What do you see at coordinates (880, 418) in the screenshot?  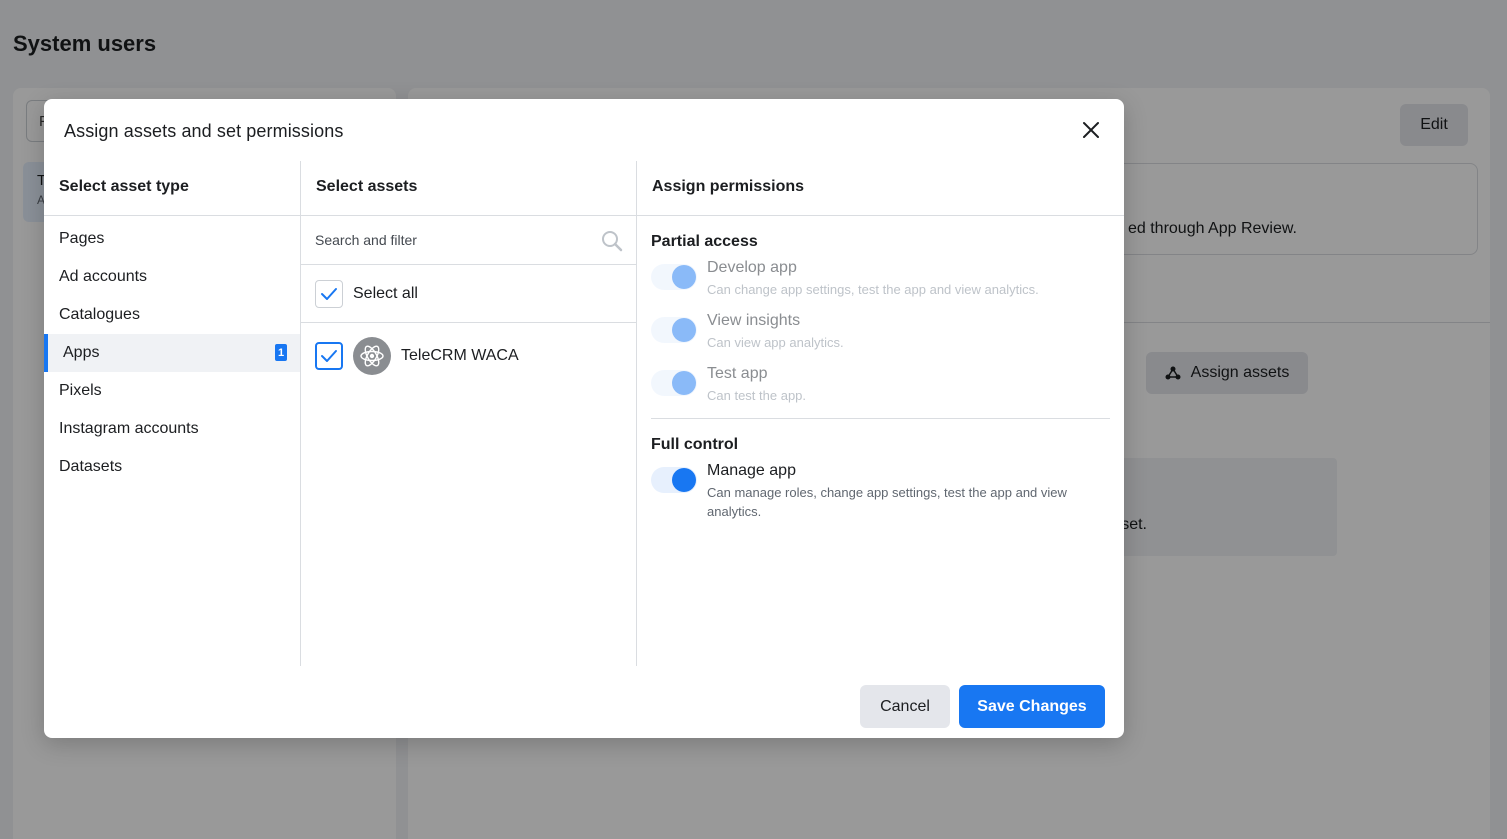 I see `permissions-divider` at bounding box center [880, 418].